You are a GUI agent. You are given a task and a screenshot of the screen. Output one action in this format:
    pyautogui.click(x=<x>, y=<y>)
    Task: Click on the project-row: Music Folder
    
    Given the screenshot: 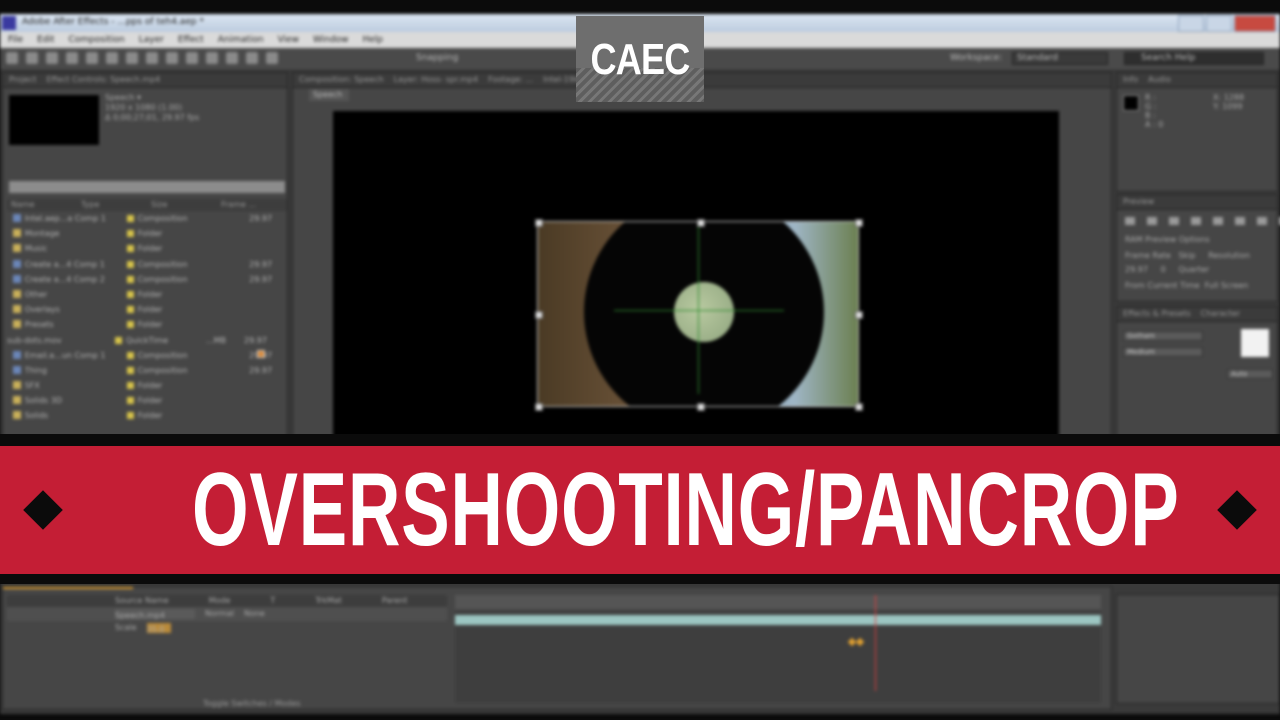 What is the action you would take?
    pyautogui.click(x=147, y=248)
    